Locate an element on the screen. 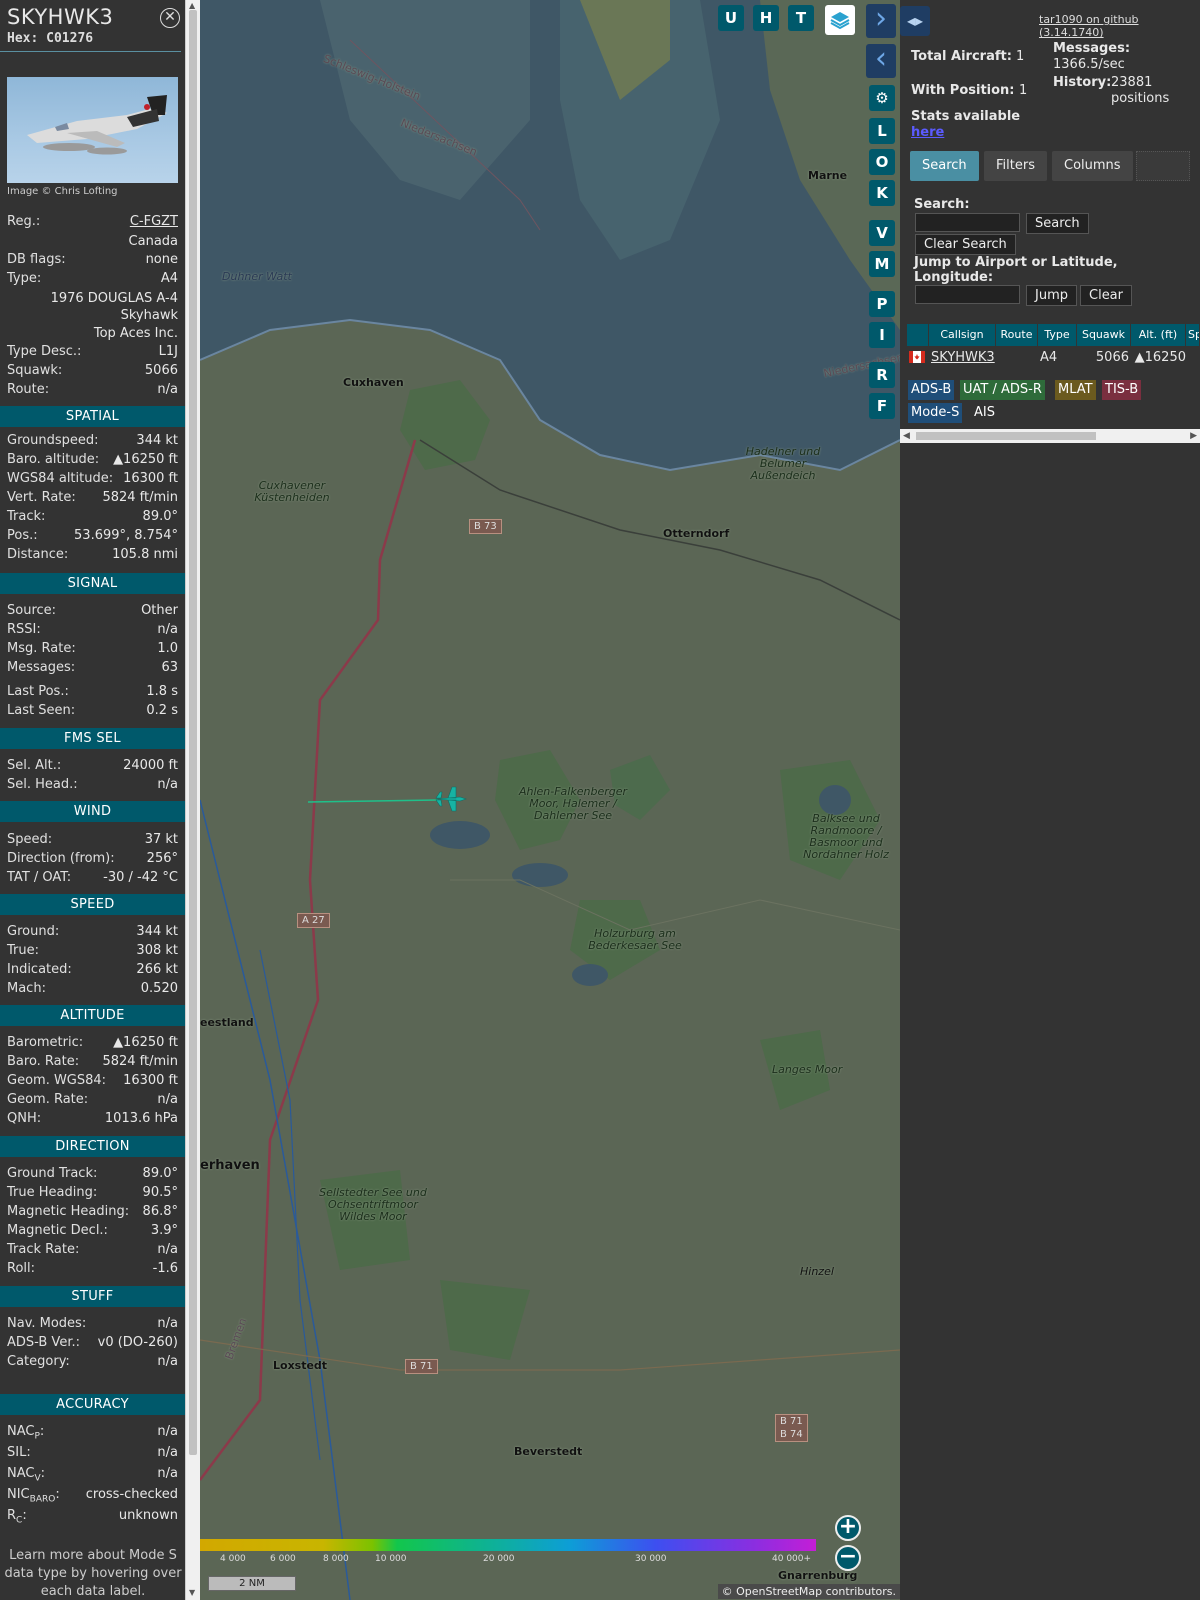 This screenshot has height=1600, width=1200. wind-label: TAT / OAT: is located at coordinates (39, 877).